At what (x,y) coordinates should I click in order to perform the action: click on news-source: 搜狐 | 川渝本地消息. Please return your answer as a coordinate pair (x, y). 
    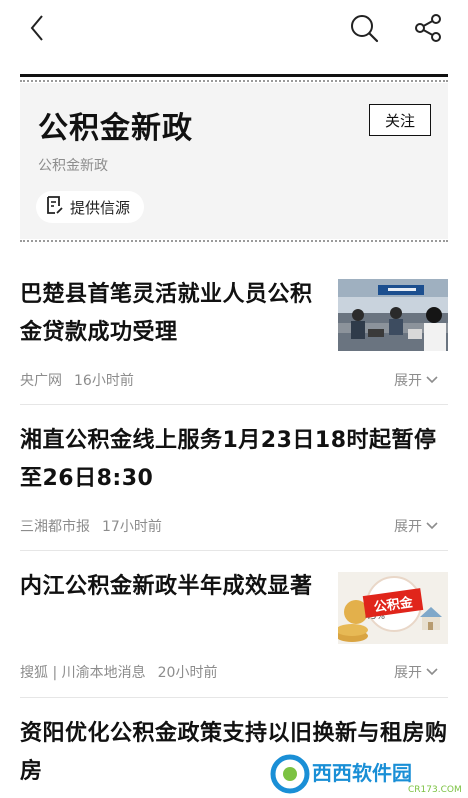
    Looking at the image, I should click on (83, 673).